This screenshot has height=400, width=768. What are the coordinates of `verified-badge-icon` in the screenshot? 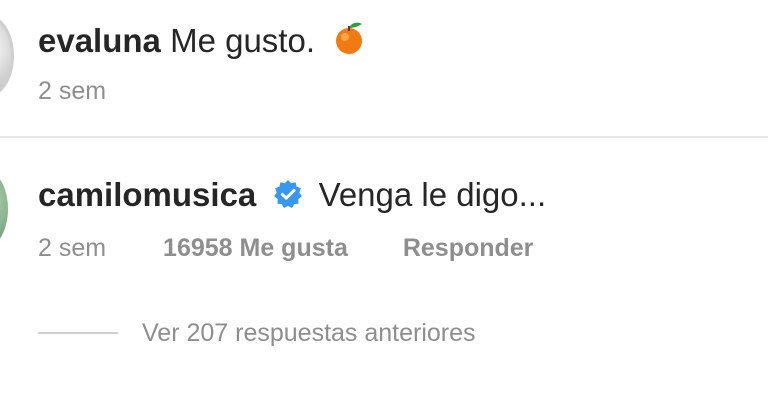 It's located at (288, 198).